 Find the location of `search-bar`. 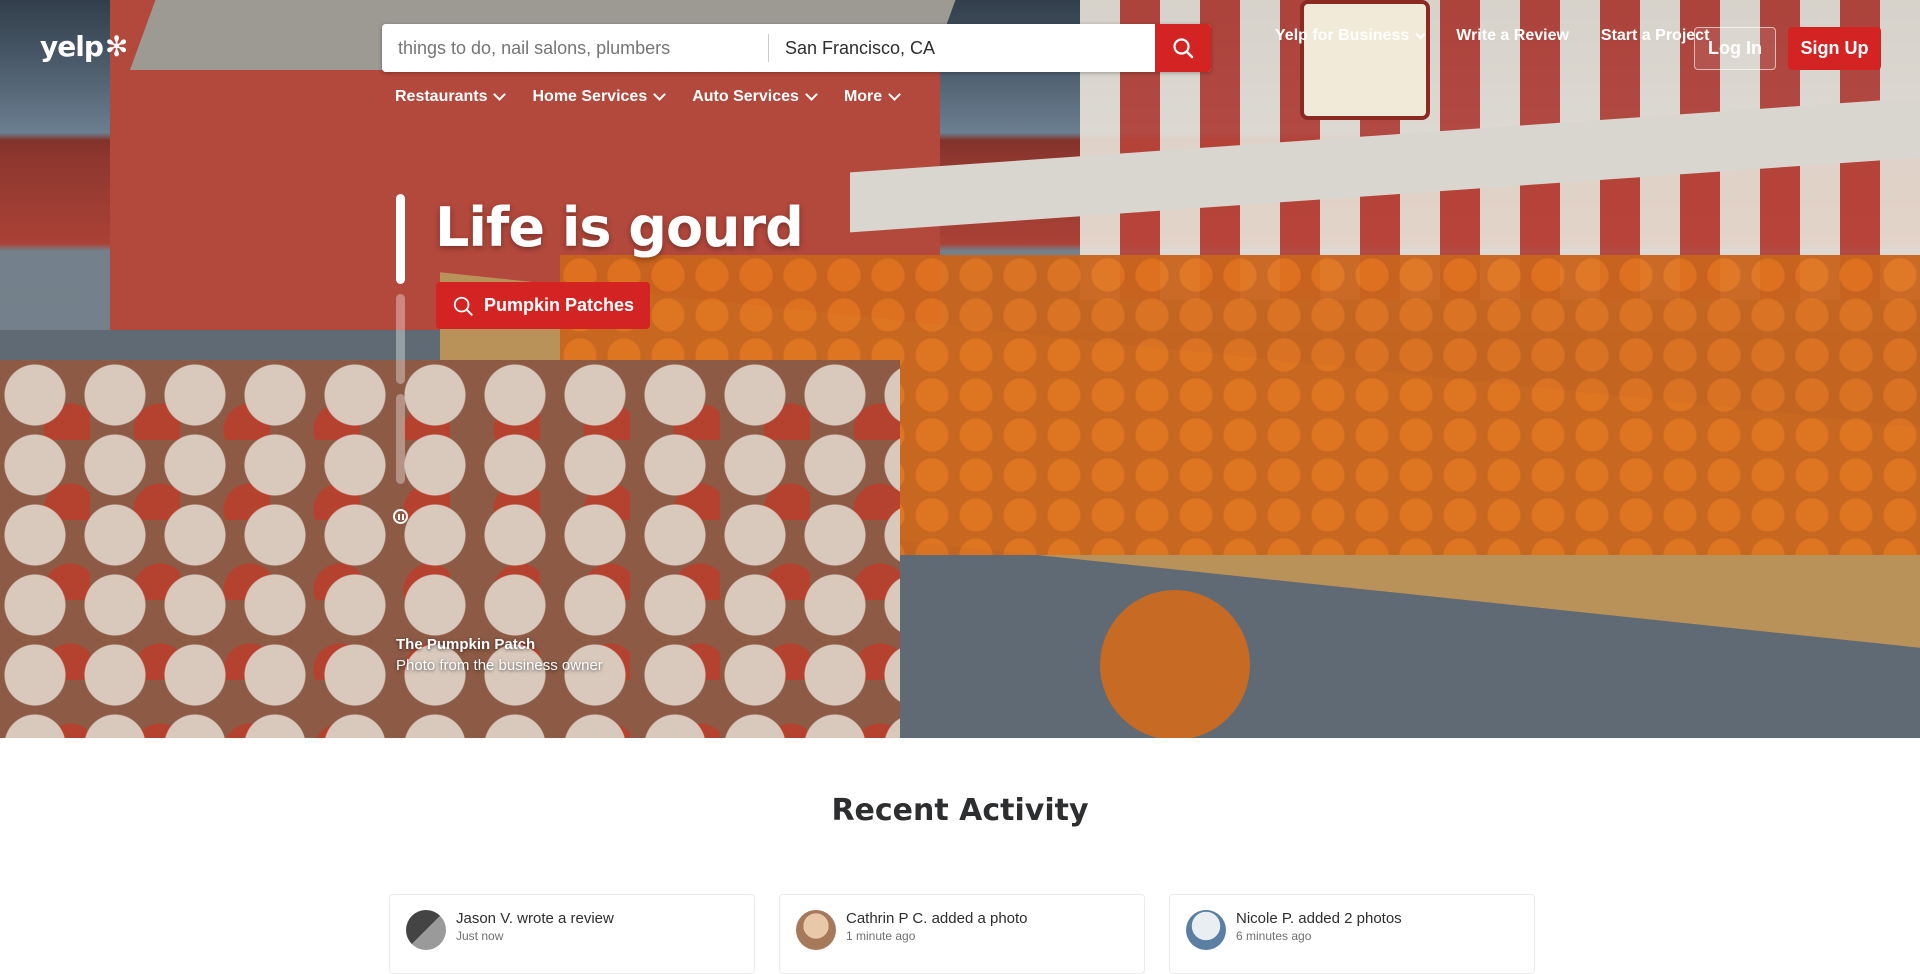

search-bar is located at coordinates (796, 48).